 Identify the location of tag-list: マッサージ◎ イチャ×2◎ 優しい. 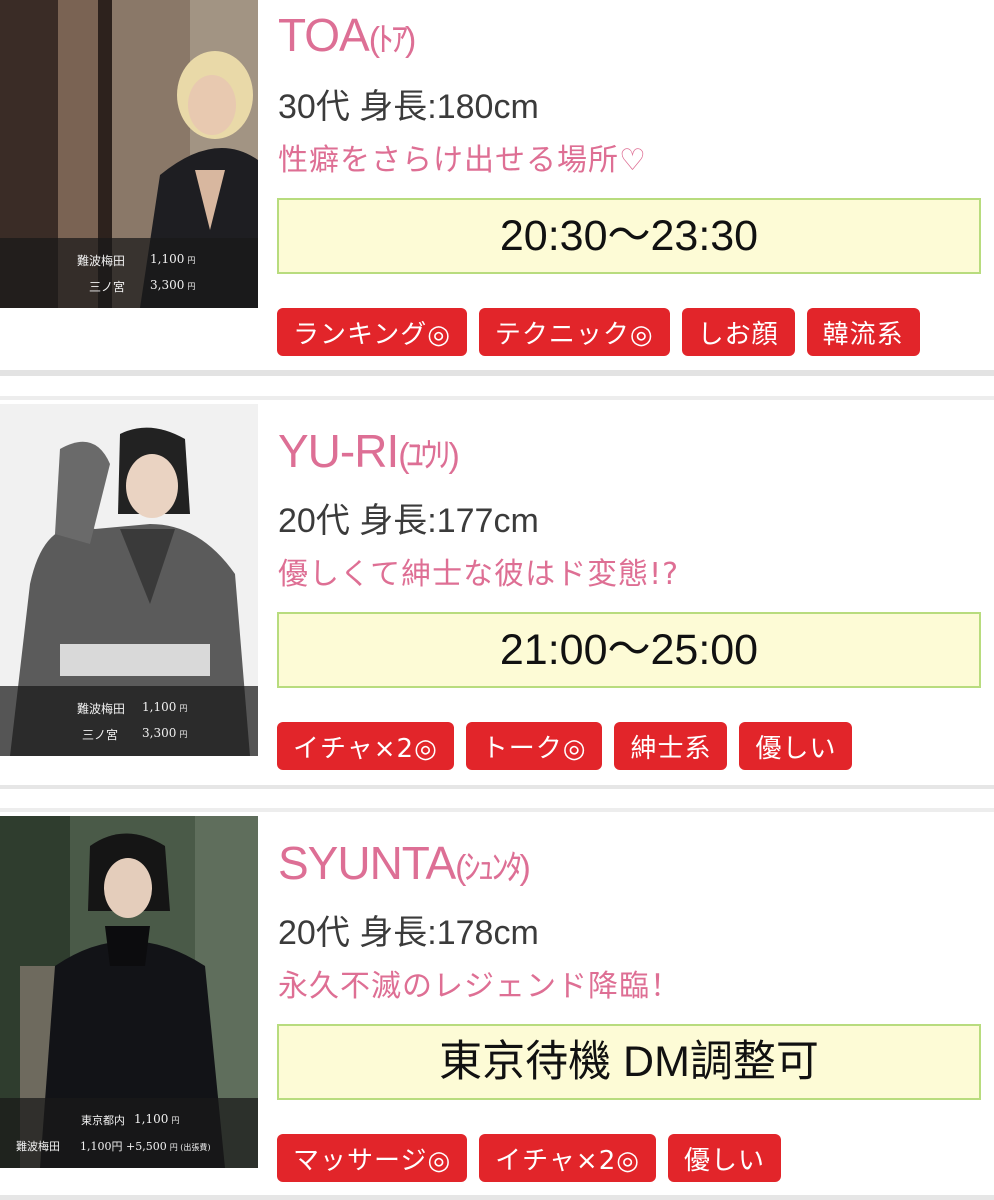
(529, 1158).